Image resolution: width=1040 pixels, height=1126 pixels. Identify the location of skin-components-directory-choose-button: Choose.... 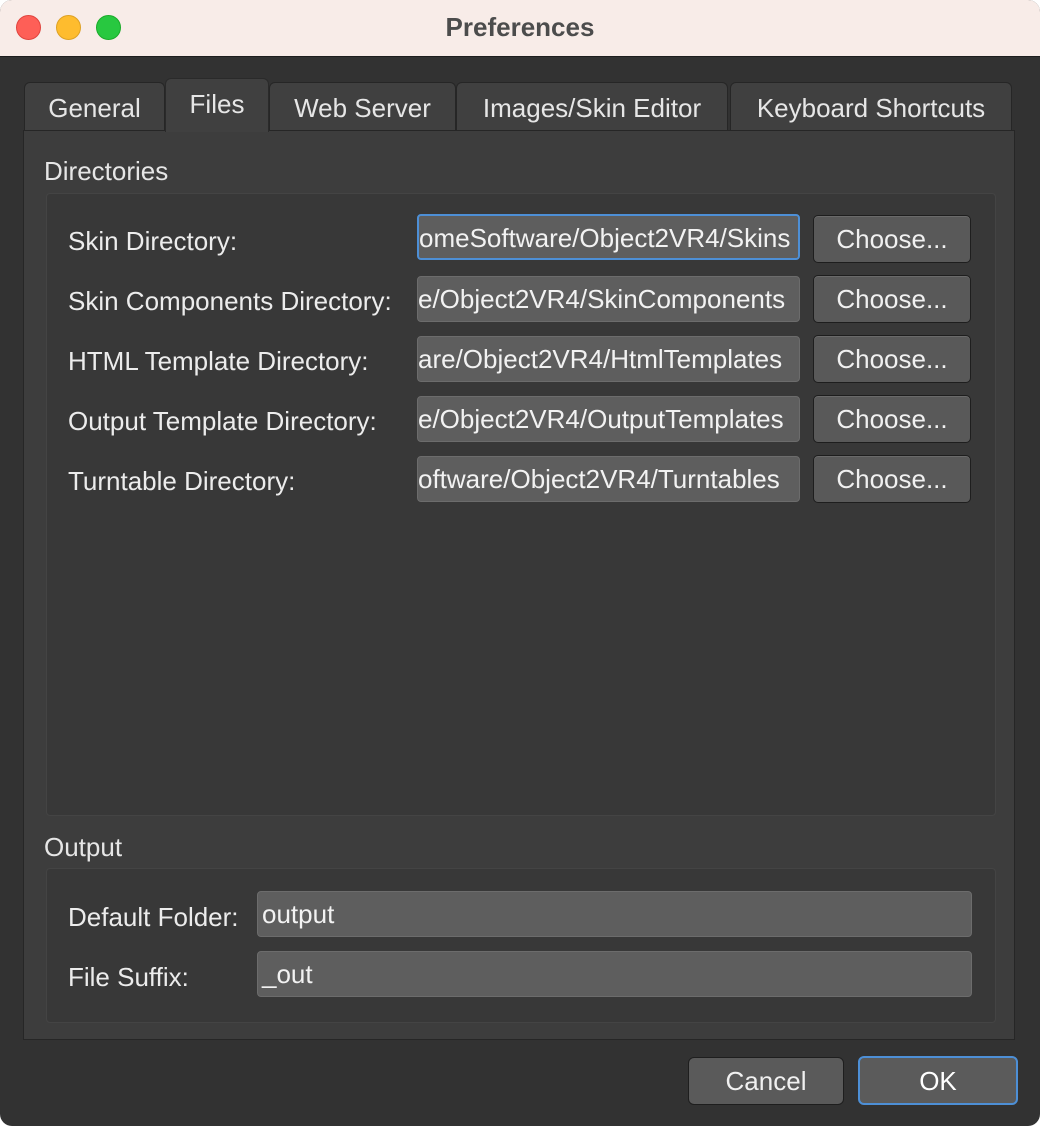
(892, 299).